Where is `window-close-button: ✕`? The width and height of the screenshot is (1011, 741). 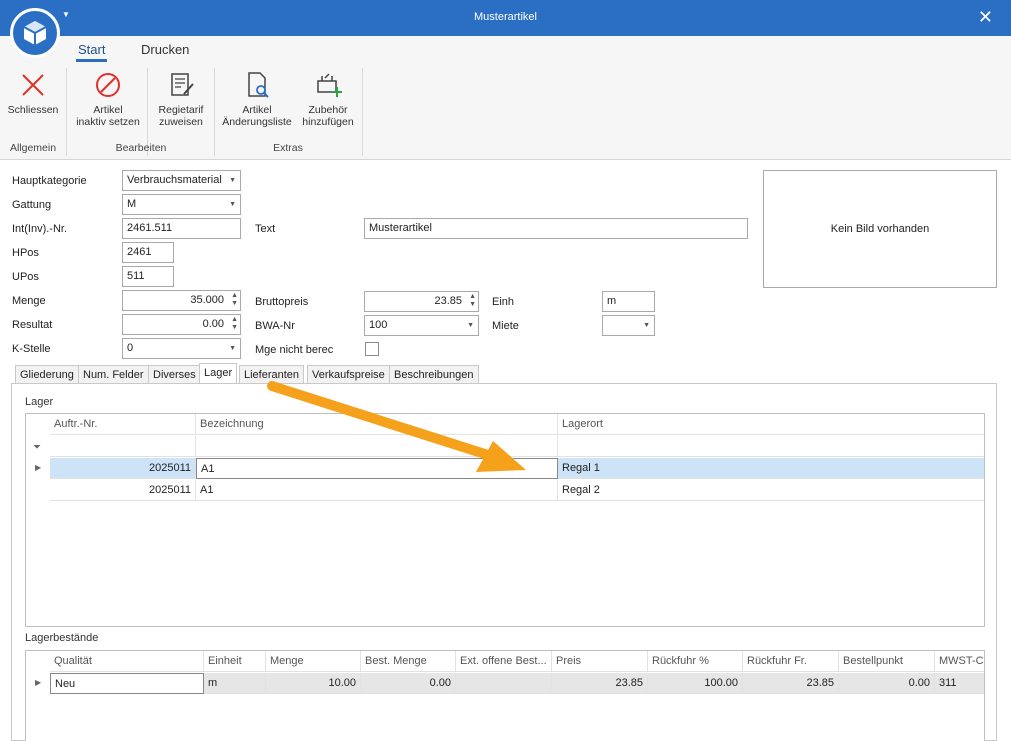 window-close-button: ✕ is located at coordinates (985, 17).